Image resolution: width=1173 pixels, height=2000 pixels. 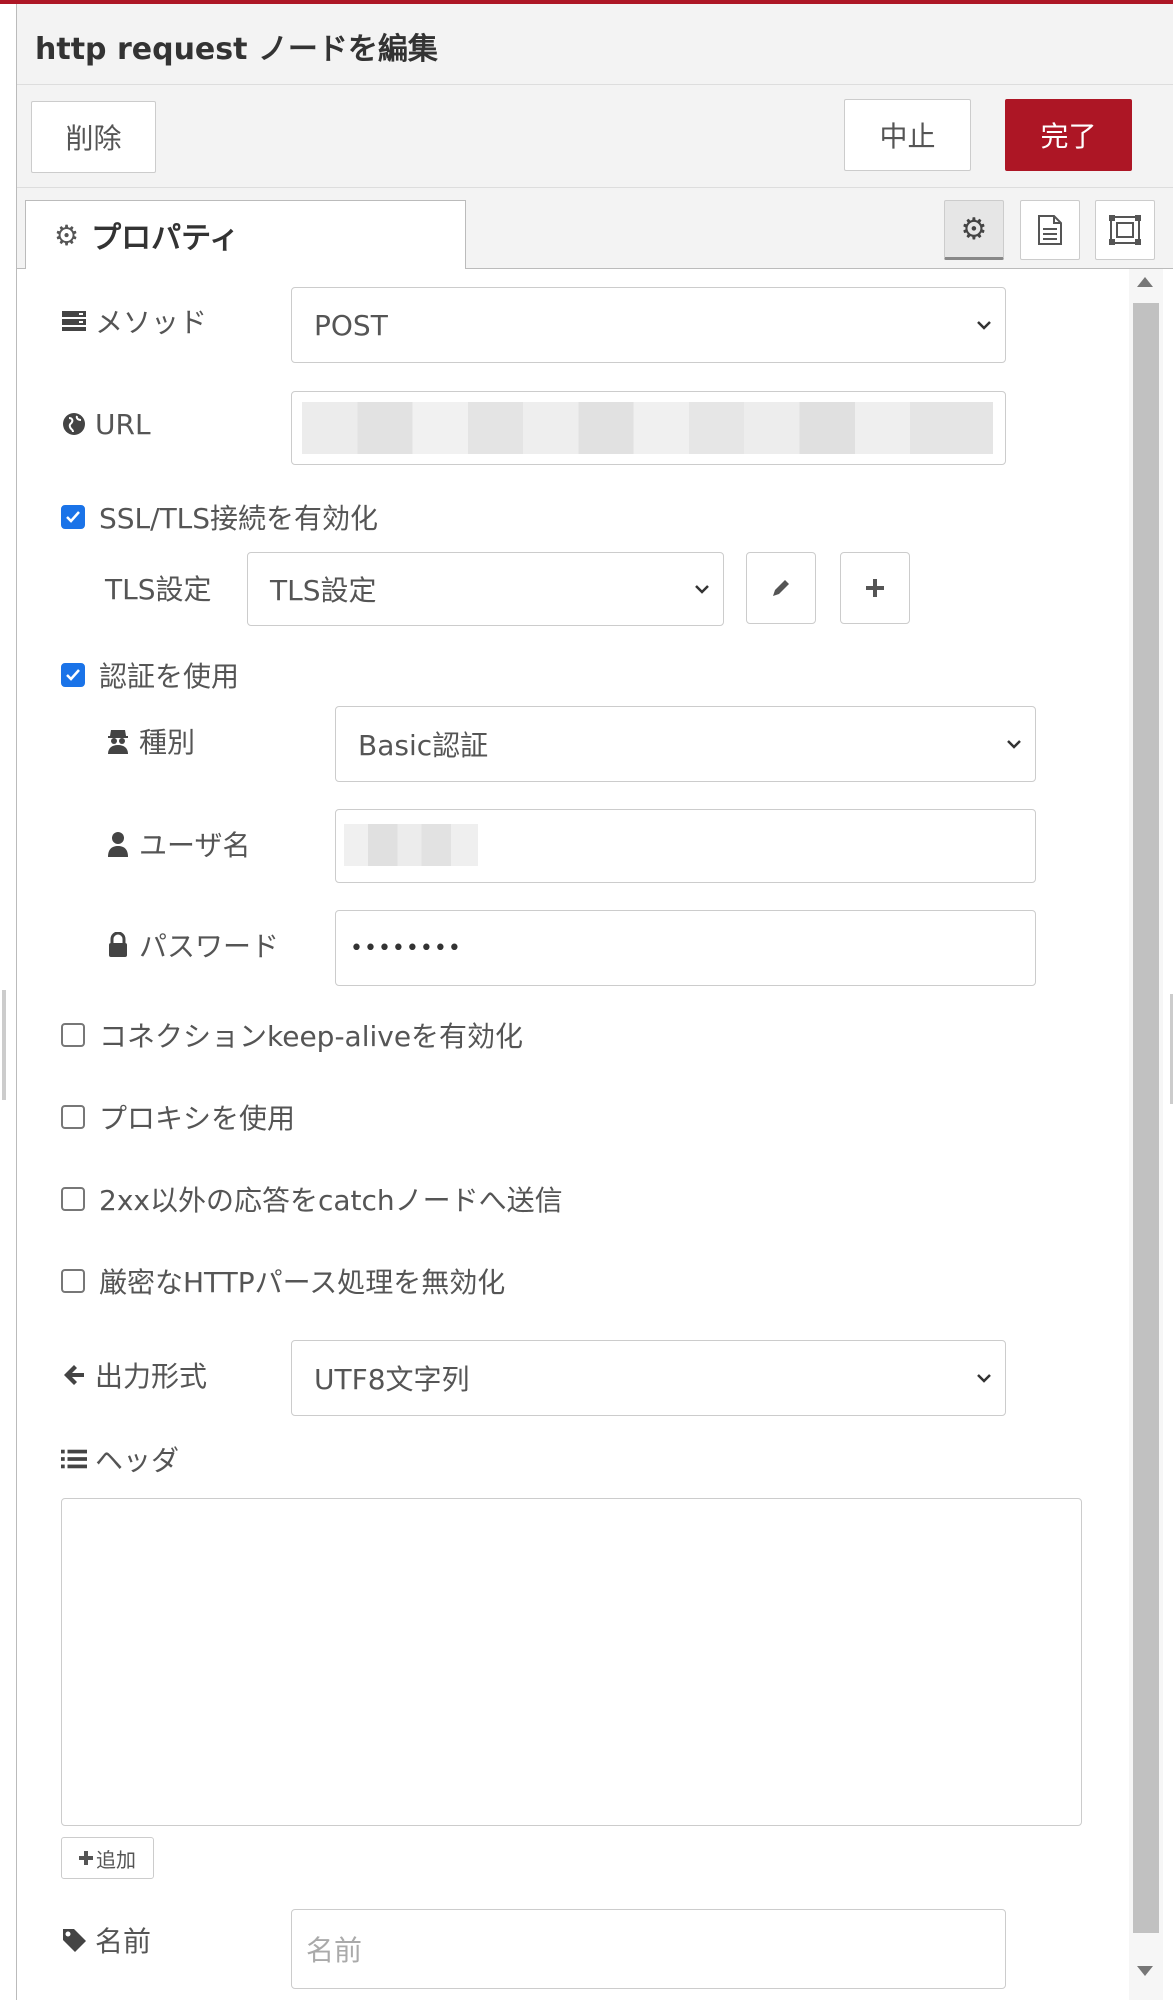 I want to click on add-header-label: 追加, so click(x=116, y=1859).